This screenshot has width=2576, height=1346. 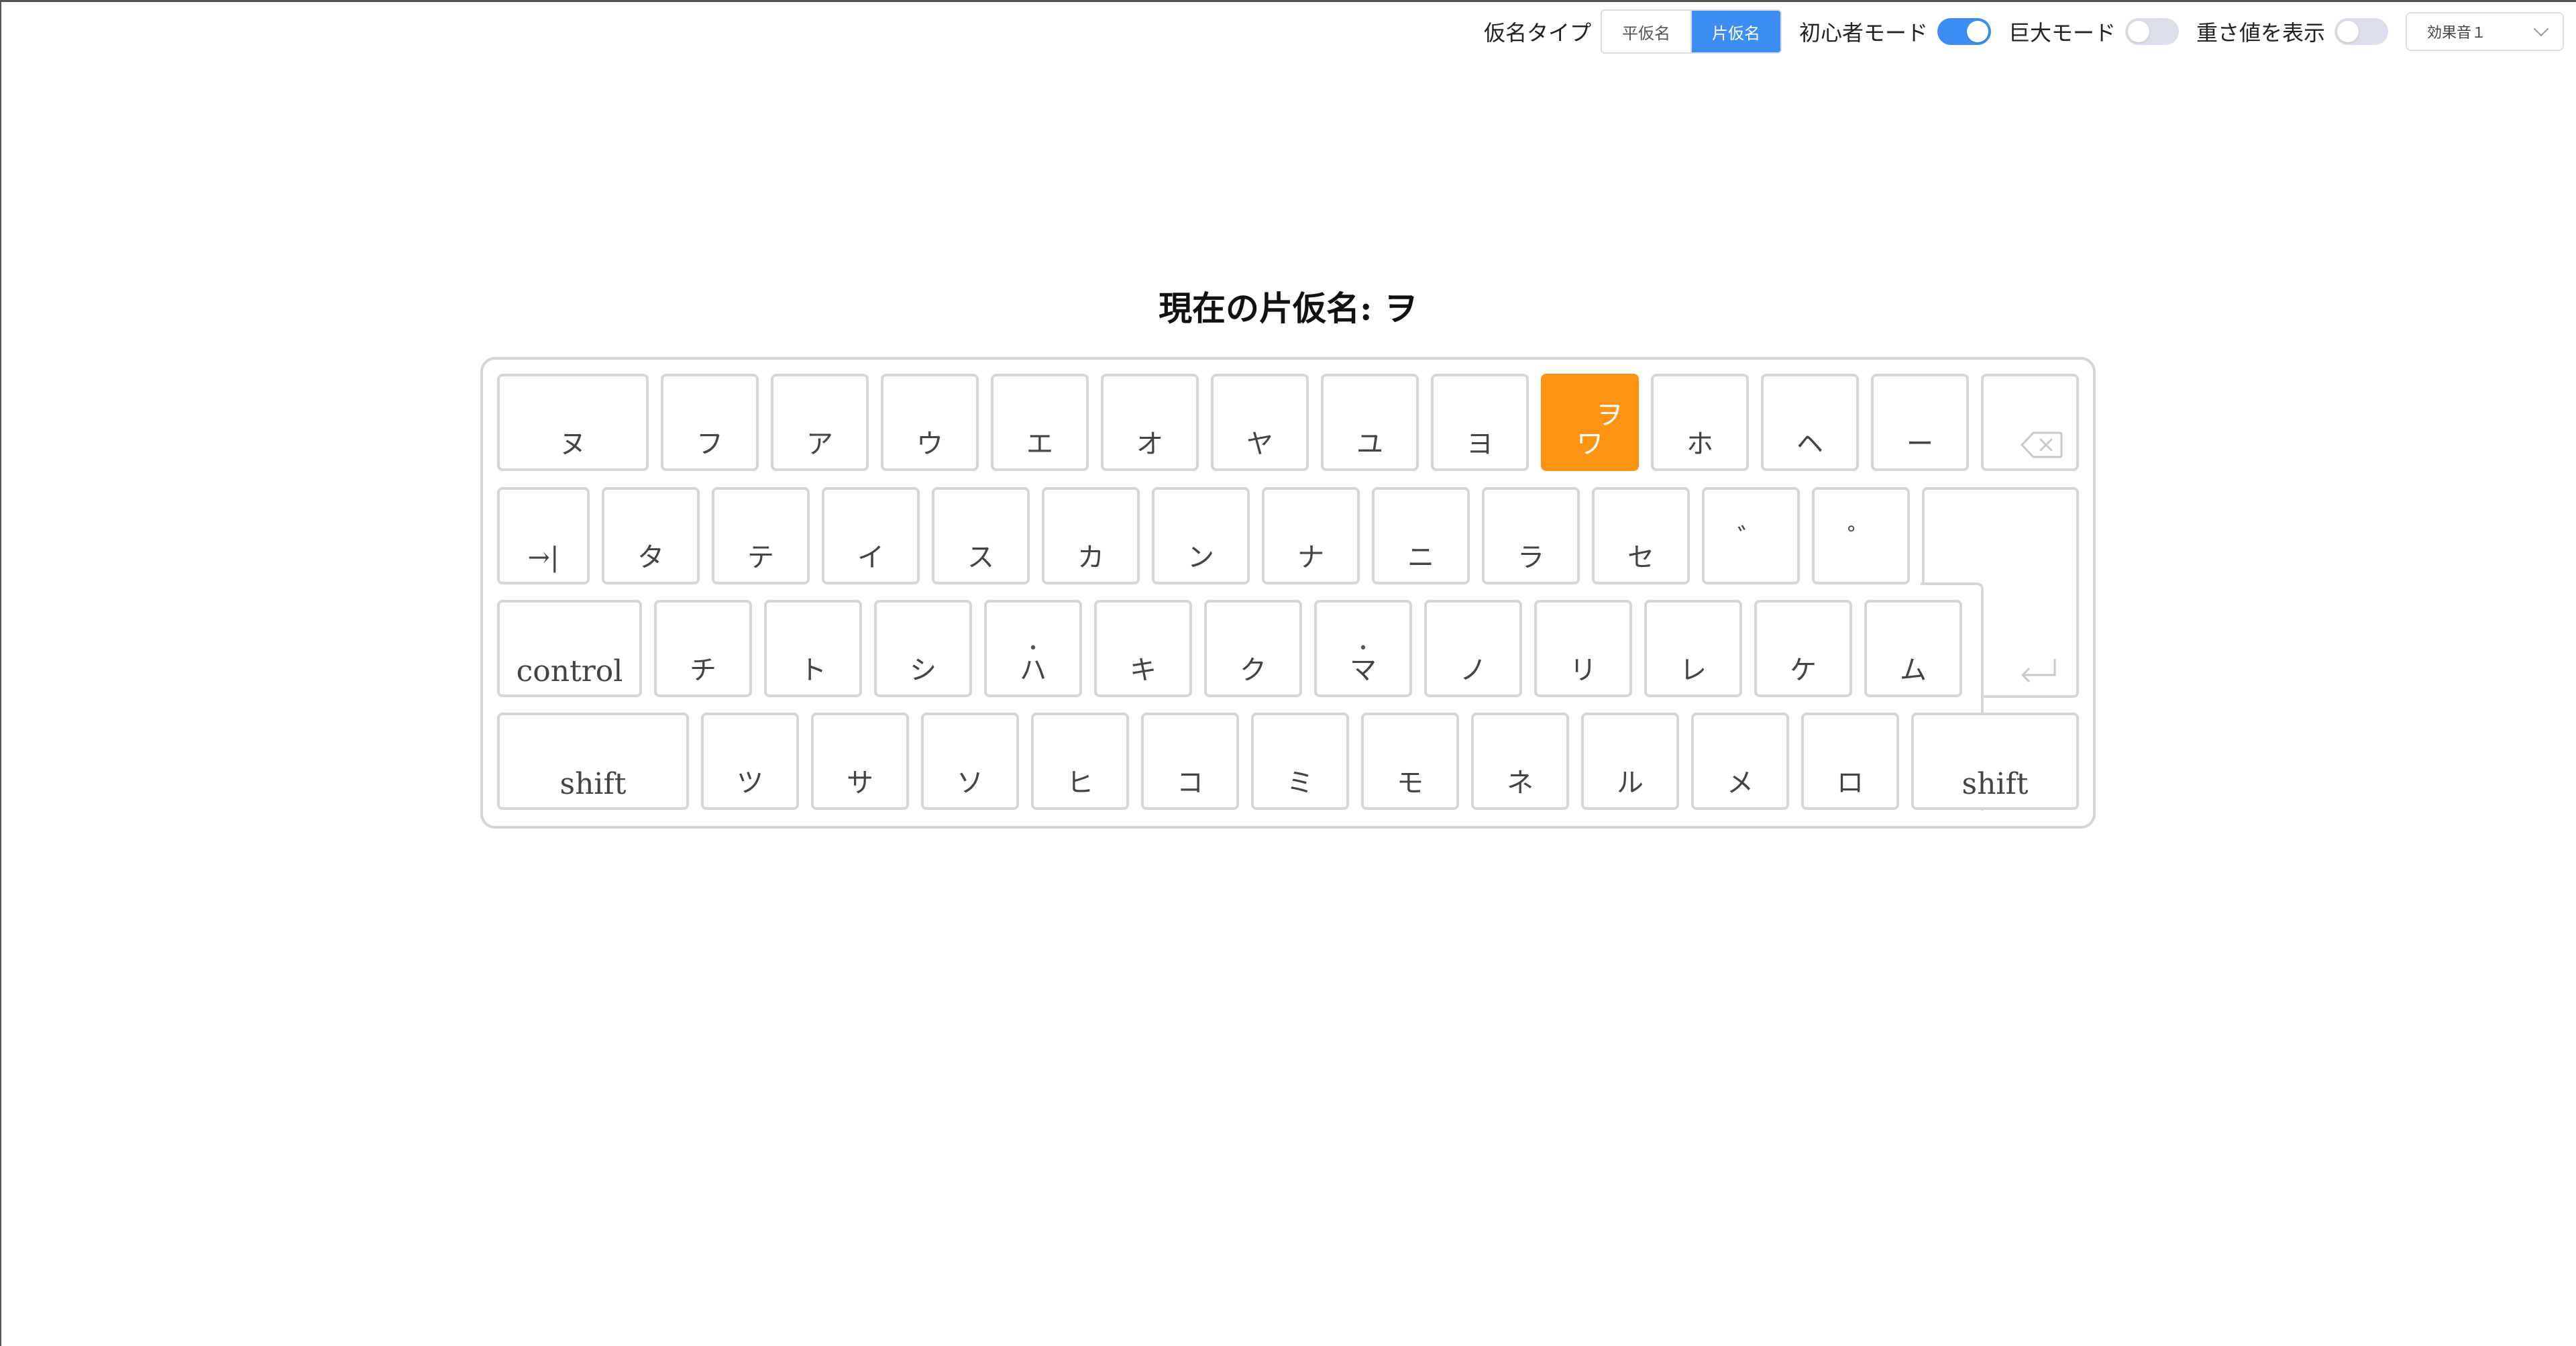 What do you see at coordinates (1040, 423) in the screenshot?
I see `key-e: エ` at bounding box center [1040, 423].